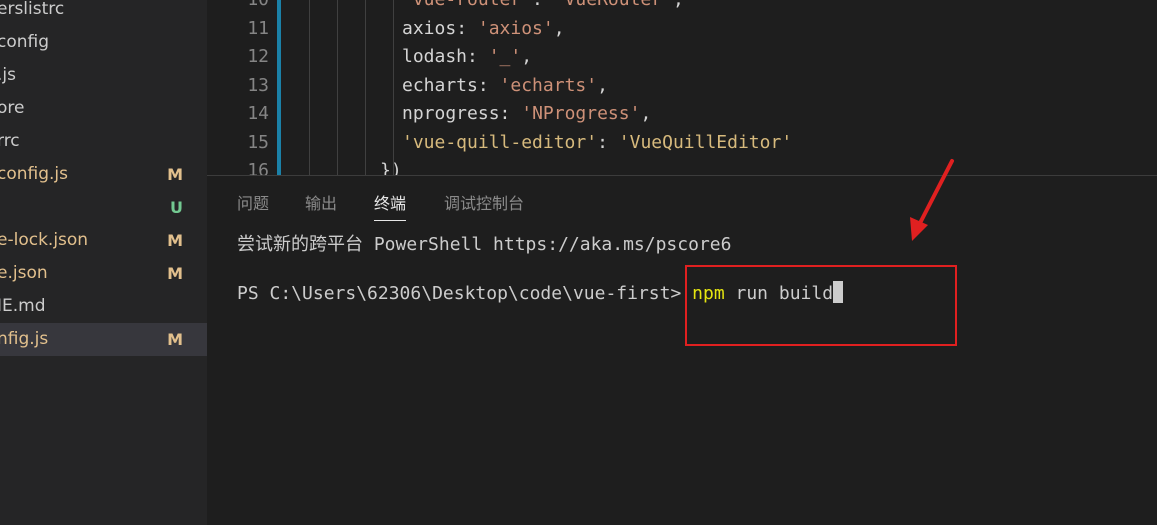 This screenshot has height=525, width=1157. What do you see at coordinates (34, 174) in the screenshot?
I see `file-name: config.js` at bounding box center [34, 174].